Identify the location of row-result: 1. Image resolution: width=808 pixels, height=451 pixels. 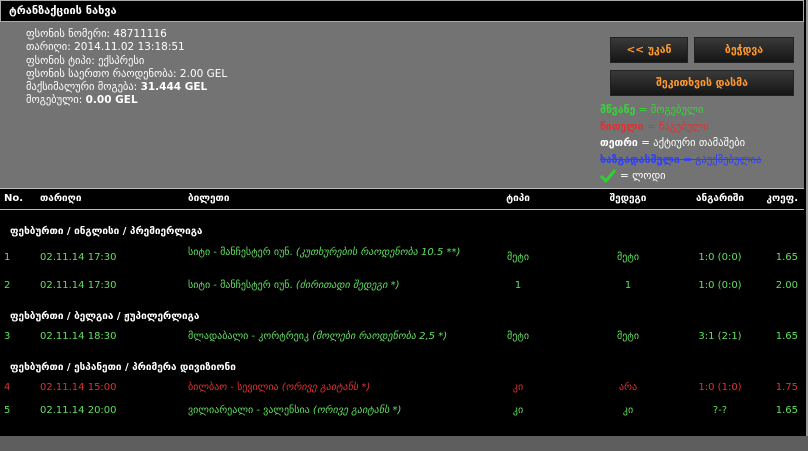
(628, 285).